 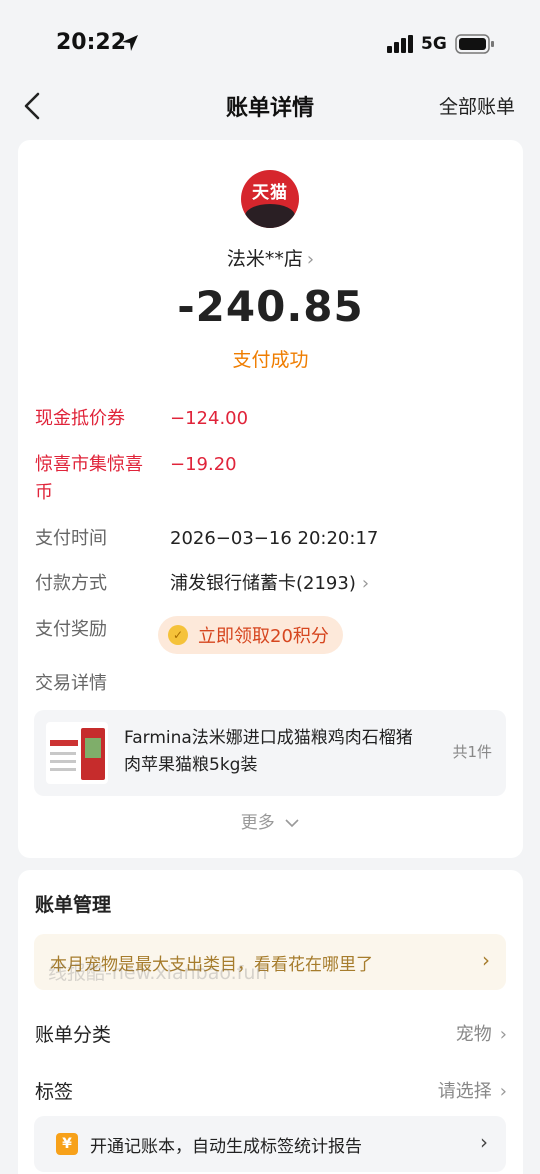 What do you see at coordinates (270, 44) in the screenshot?
I see `status-bar: 20:22 5G` at bounding box center [270, 44].